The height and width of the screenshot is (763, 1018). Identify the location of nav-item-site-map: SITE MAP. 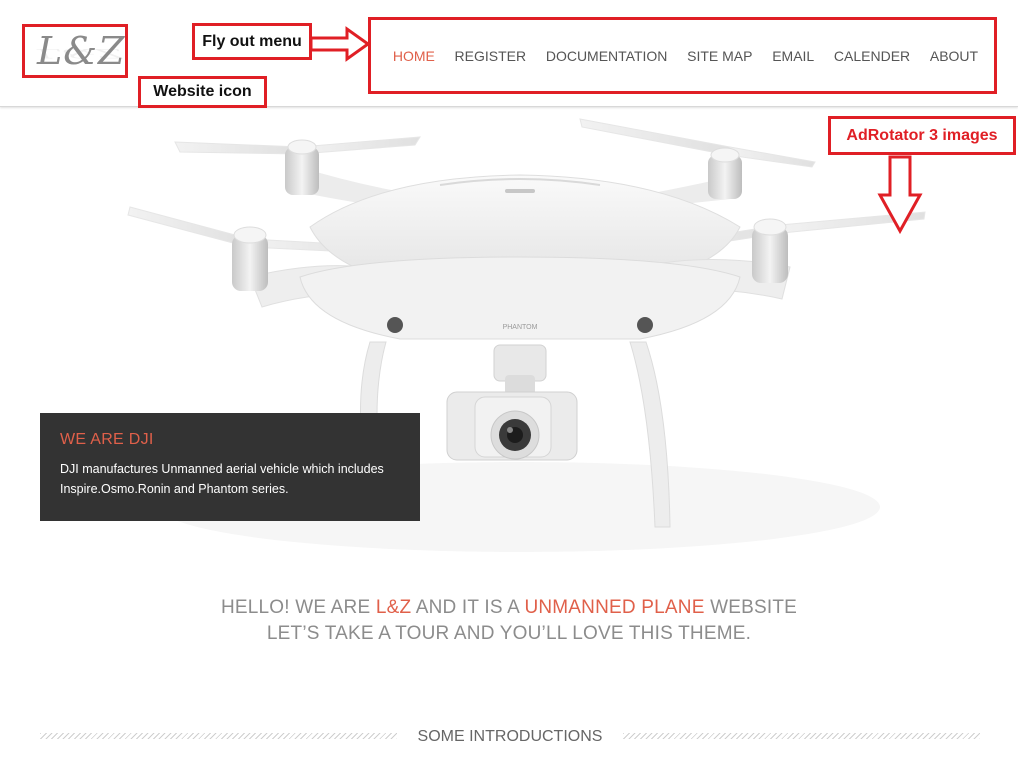
(719, 56).